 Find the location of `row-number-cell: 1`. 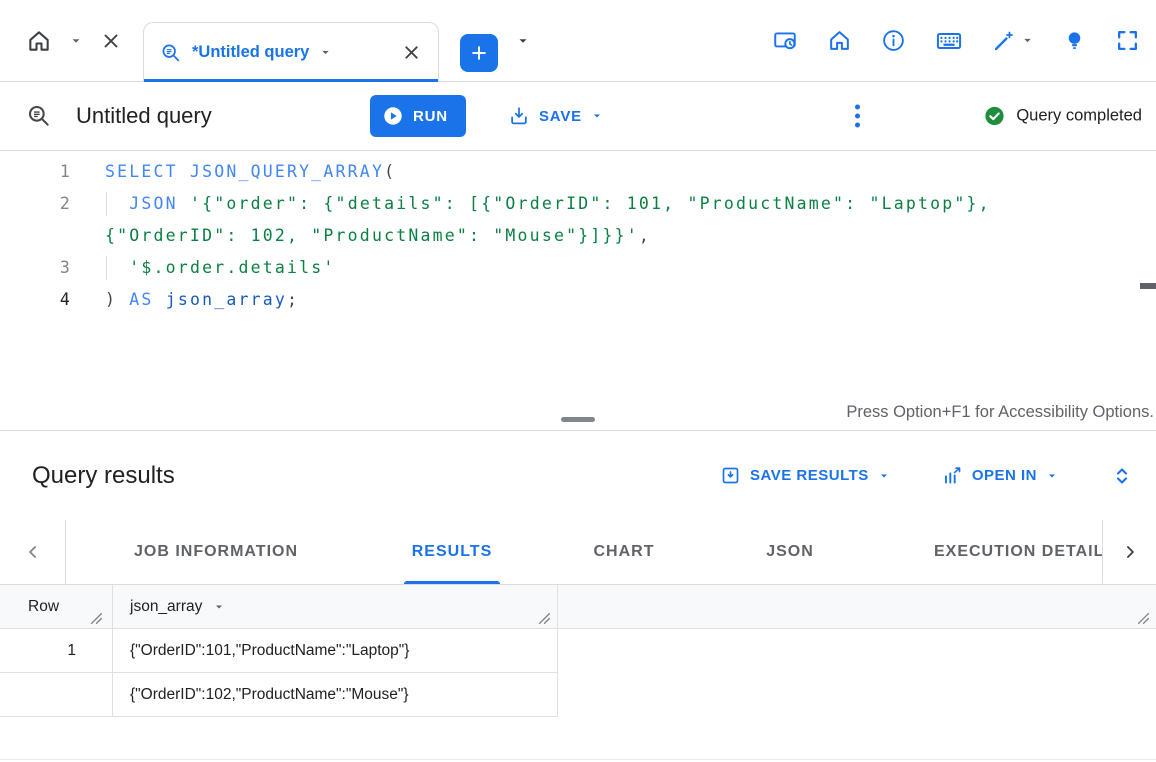

row-number-cell: 1 is located at coordinates (71, 650).